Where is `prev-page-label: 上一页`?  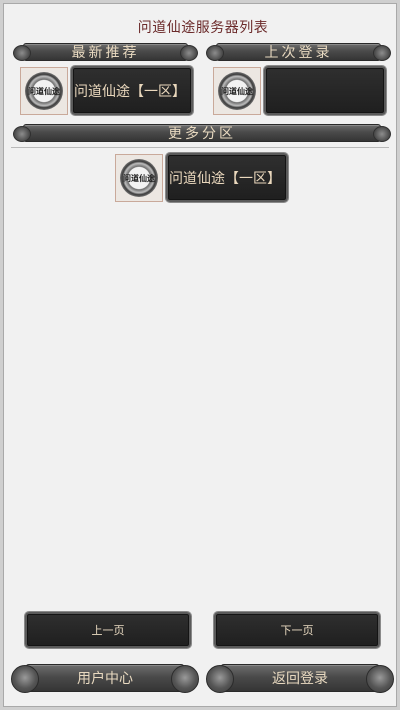 prev-page-label: 上一页 is located at coordinates (108, 630).